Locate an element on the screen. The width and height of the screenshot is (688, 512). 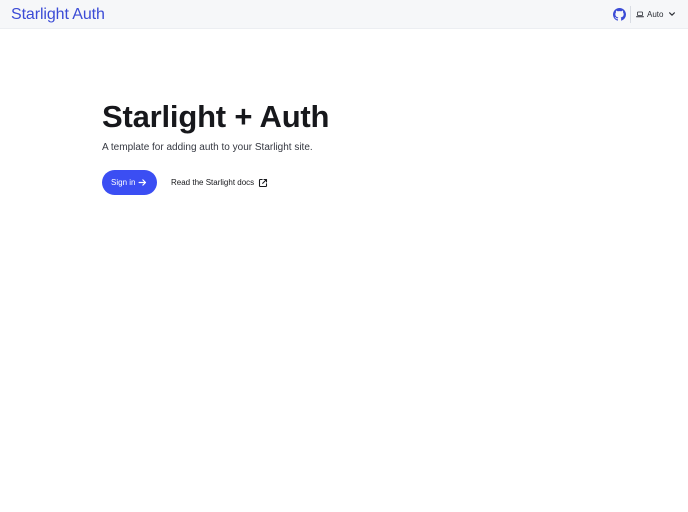
starlight-docs-link: Read the Starlight docs is located at coordinates (219, 183).